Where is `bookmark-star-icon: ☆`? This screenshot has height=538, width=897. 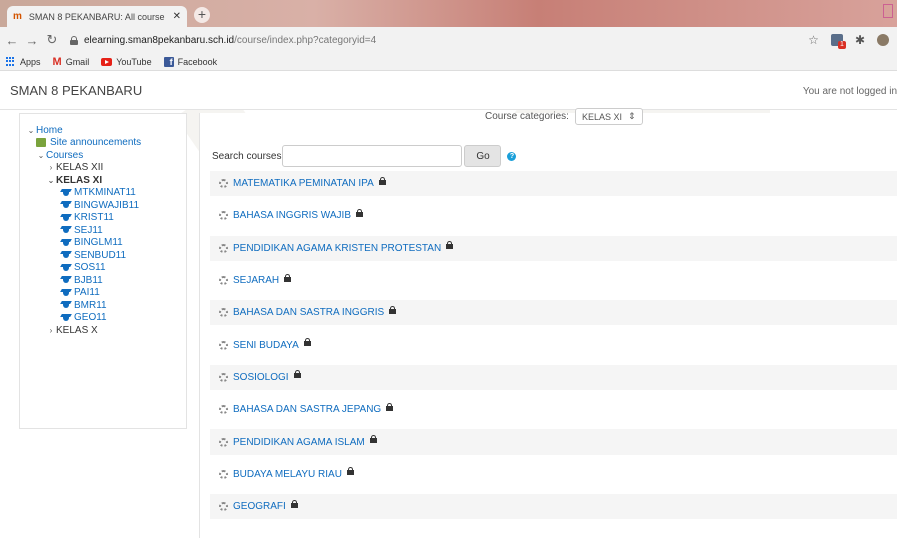
bookmark-star-icon: ☆ is located at coordinates (813, 40).